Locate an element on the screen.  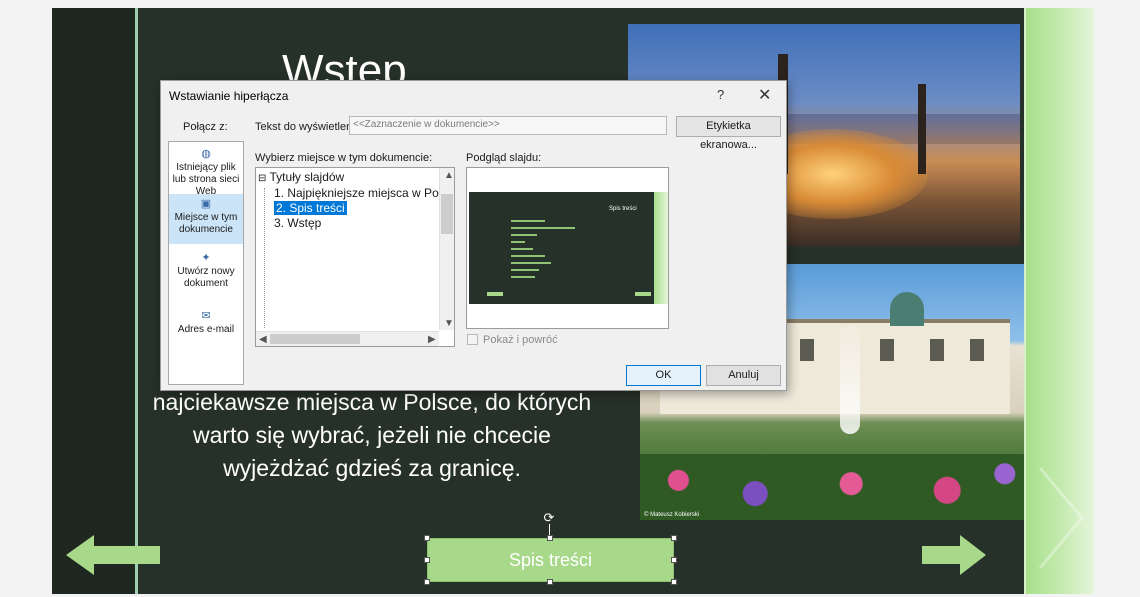
tree-item: 1. Najpiękniejsze miejsca w Polsce is located at coordinates (364, 193).